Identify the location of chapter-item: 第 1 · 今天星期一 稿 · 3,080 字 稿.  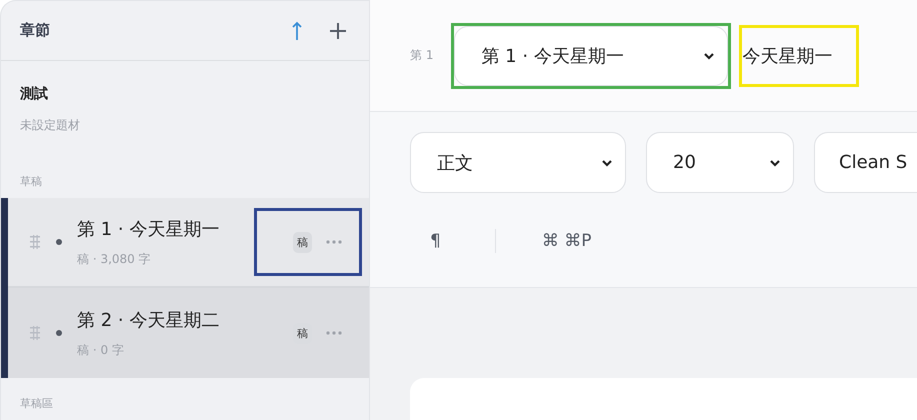
(188, 243).